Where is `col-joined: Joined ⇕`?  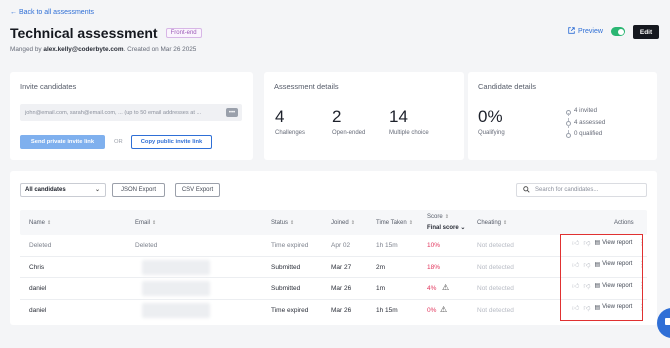 col-joined: Joined ⇕ is located at coordinates (343, 223).